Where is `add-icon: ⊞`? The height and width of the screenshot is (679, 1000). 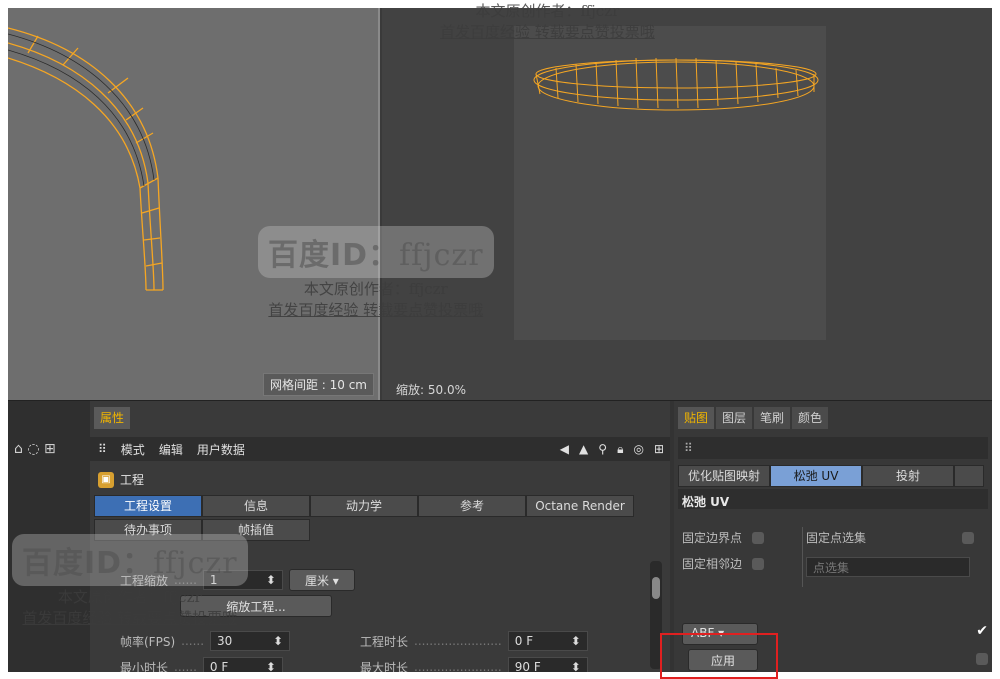
add-icon: ⊞ is located at coordinates (50, 449).